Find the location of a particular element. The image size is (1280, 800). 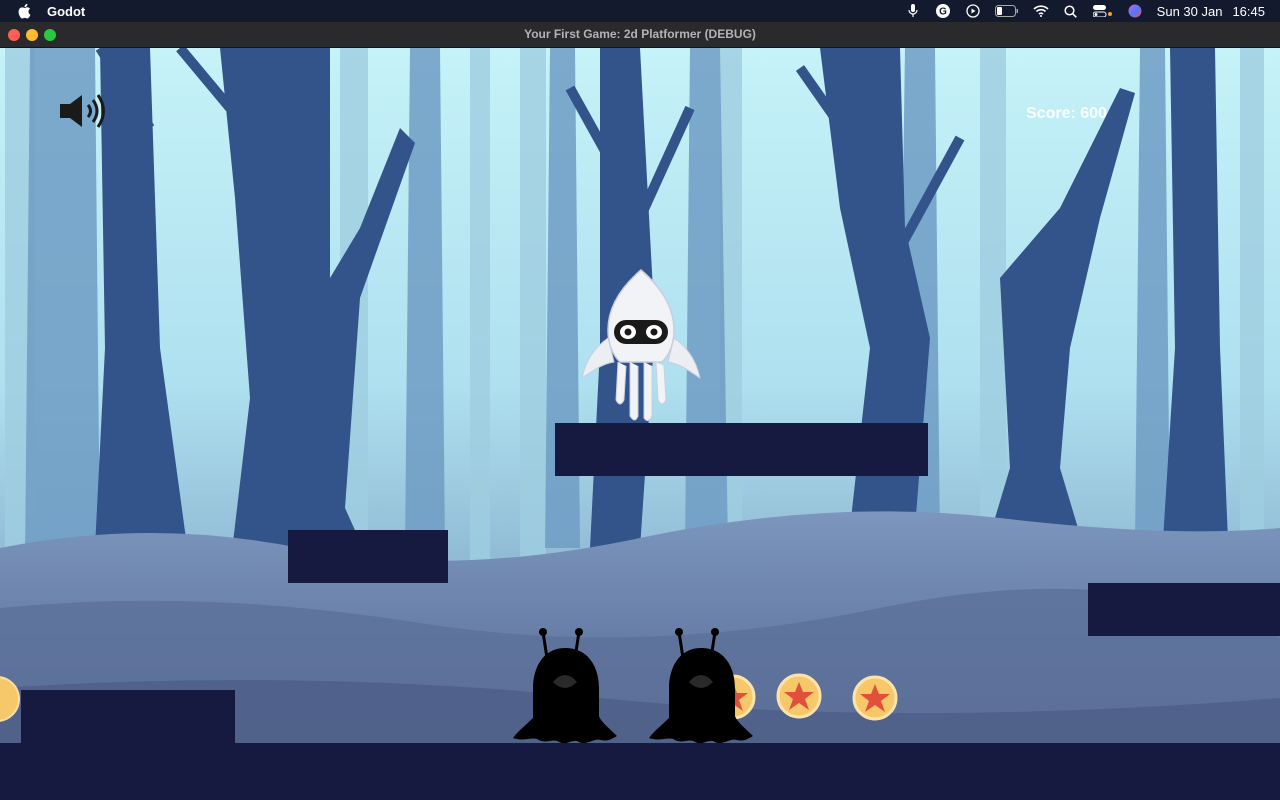

score-label: Score: 600 is located at coordinates (1066, 113).